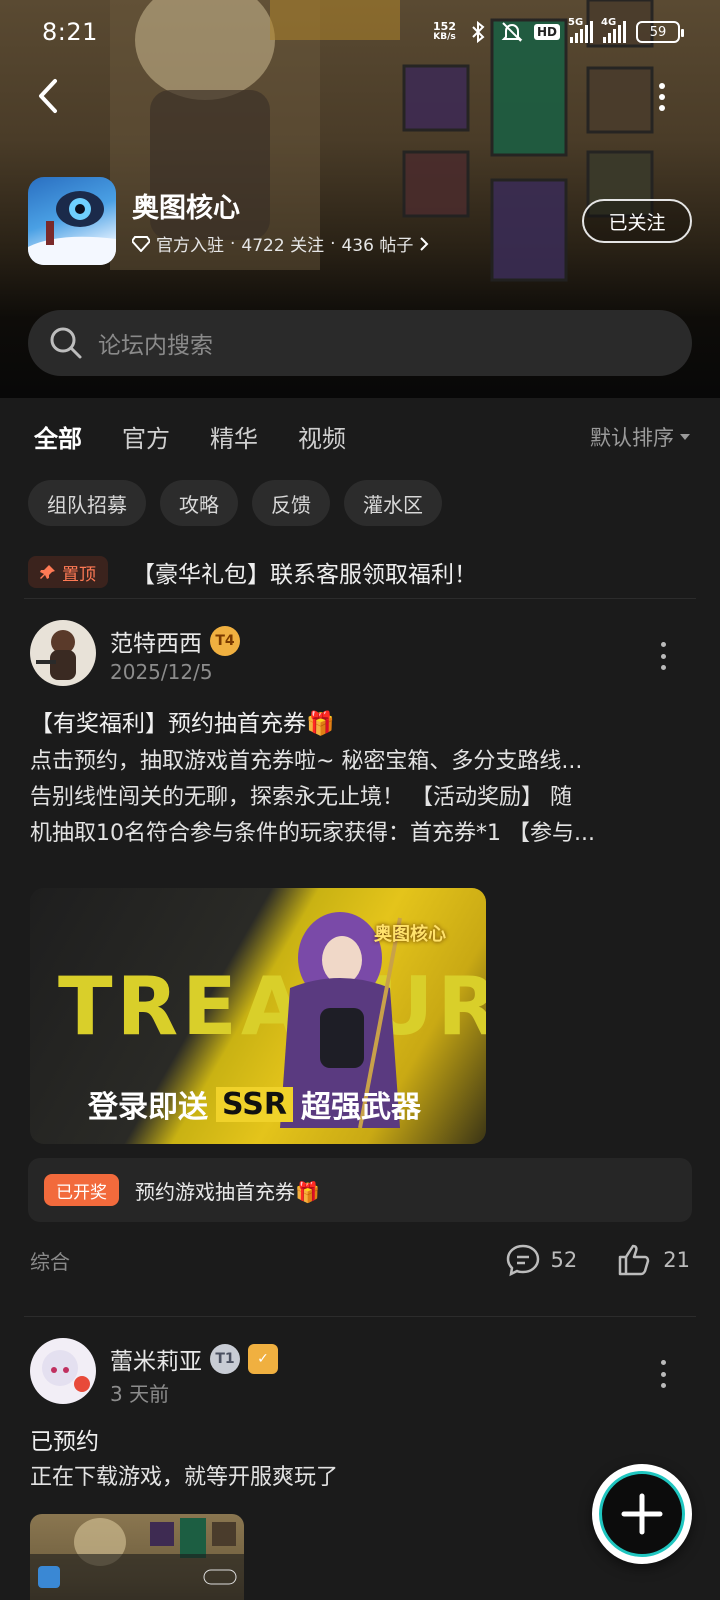 The image size is (720, 1600). I want to click on comment-icon, so click(522, 1260).